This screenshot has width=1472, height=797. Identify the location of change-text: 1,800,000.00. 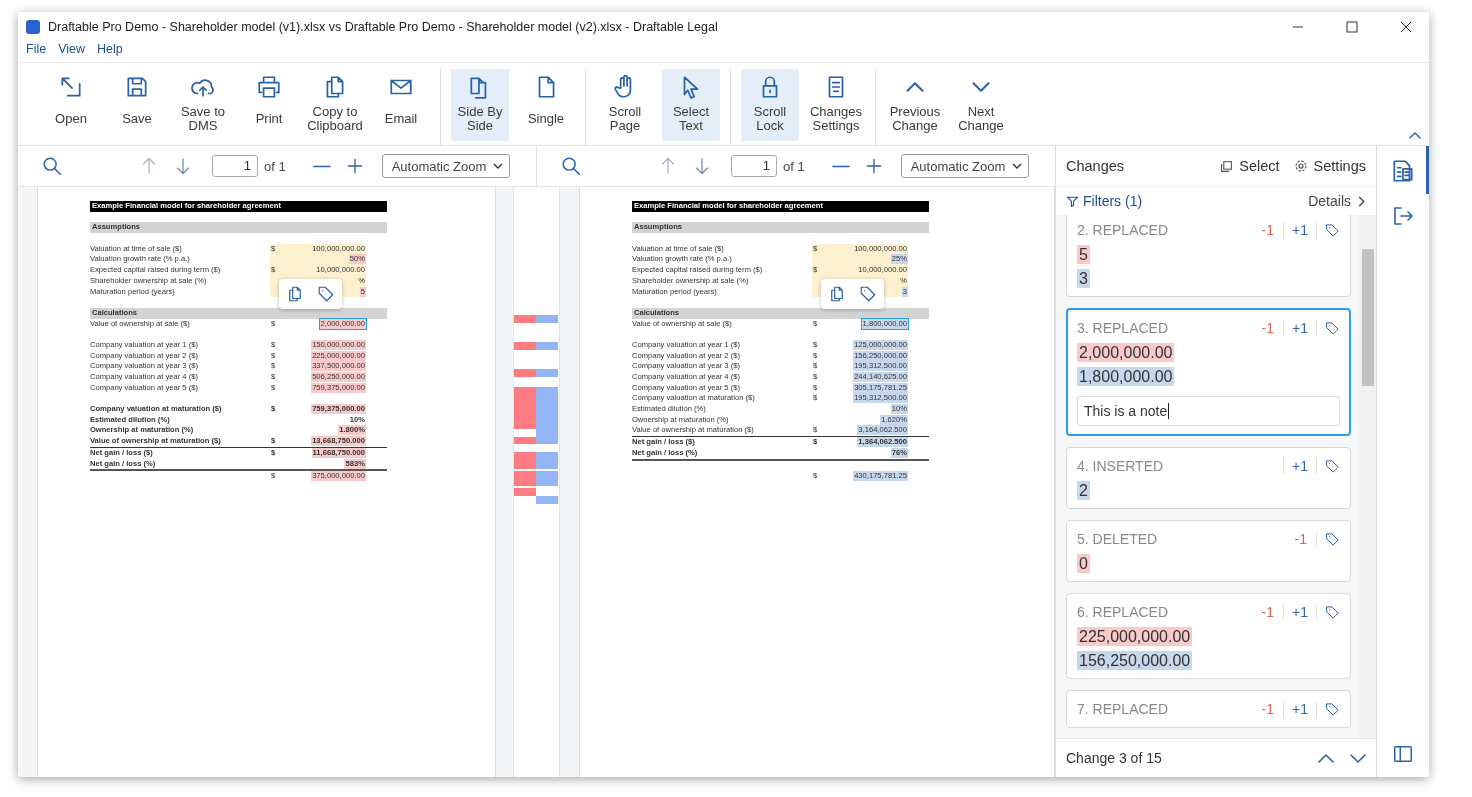
(1126, 376).